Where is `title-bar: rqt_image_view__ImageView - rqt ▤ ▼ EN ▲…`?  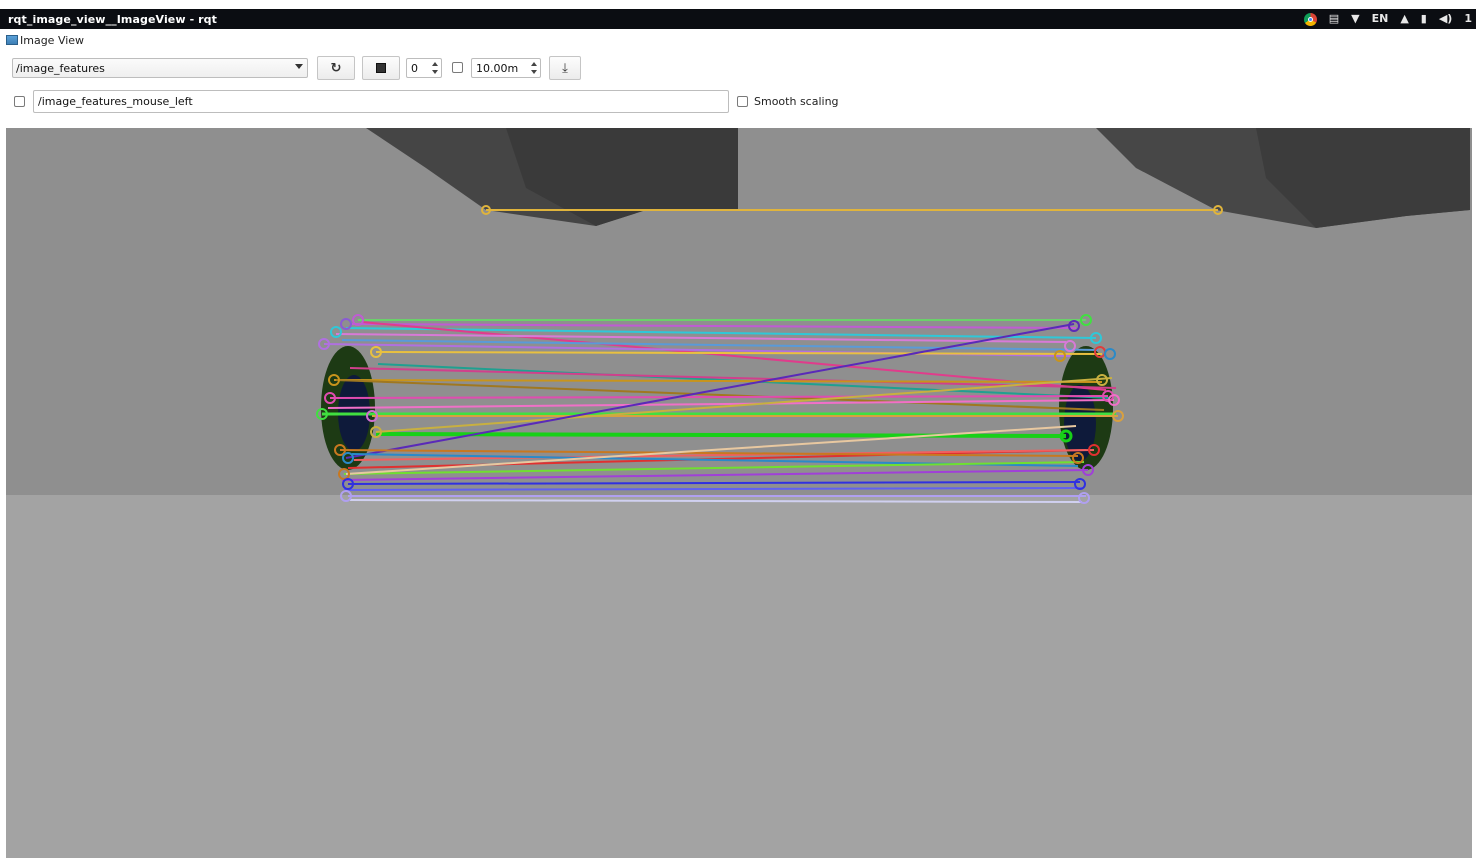 title-bar: rqt_image_view__ImageView - rqt ▤ ▼ EN ▲… is located at coordinates (738, 19).